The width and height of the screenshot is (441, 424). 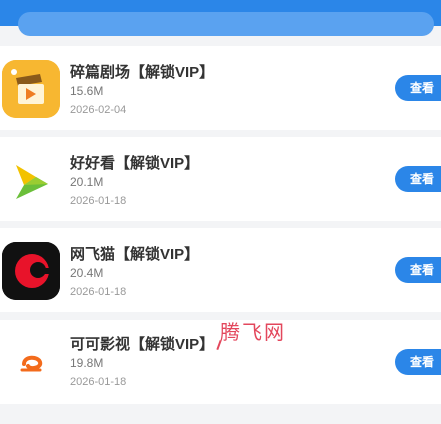 What do you see at coordinates (31, 363) in the screenshot?
I see `orange-swirl-icon` at bounding box center [31, 363].